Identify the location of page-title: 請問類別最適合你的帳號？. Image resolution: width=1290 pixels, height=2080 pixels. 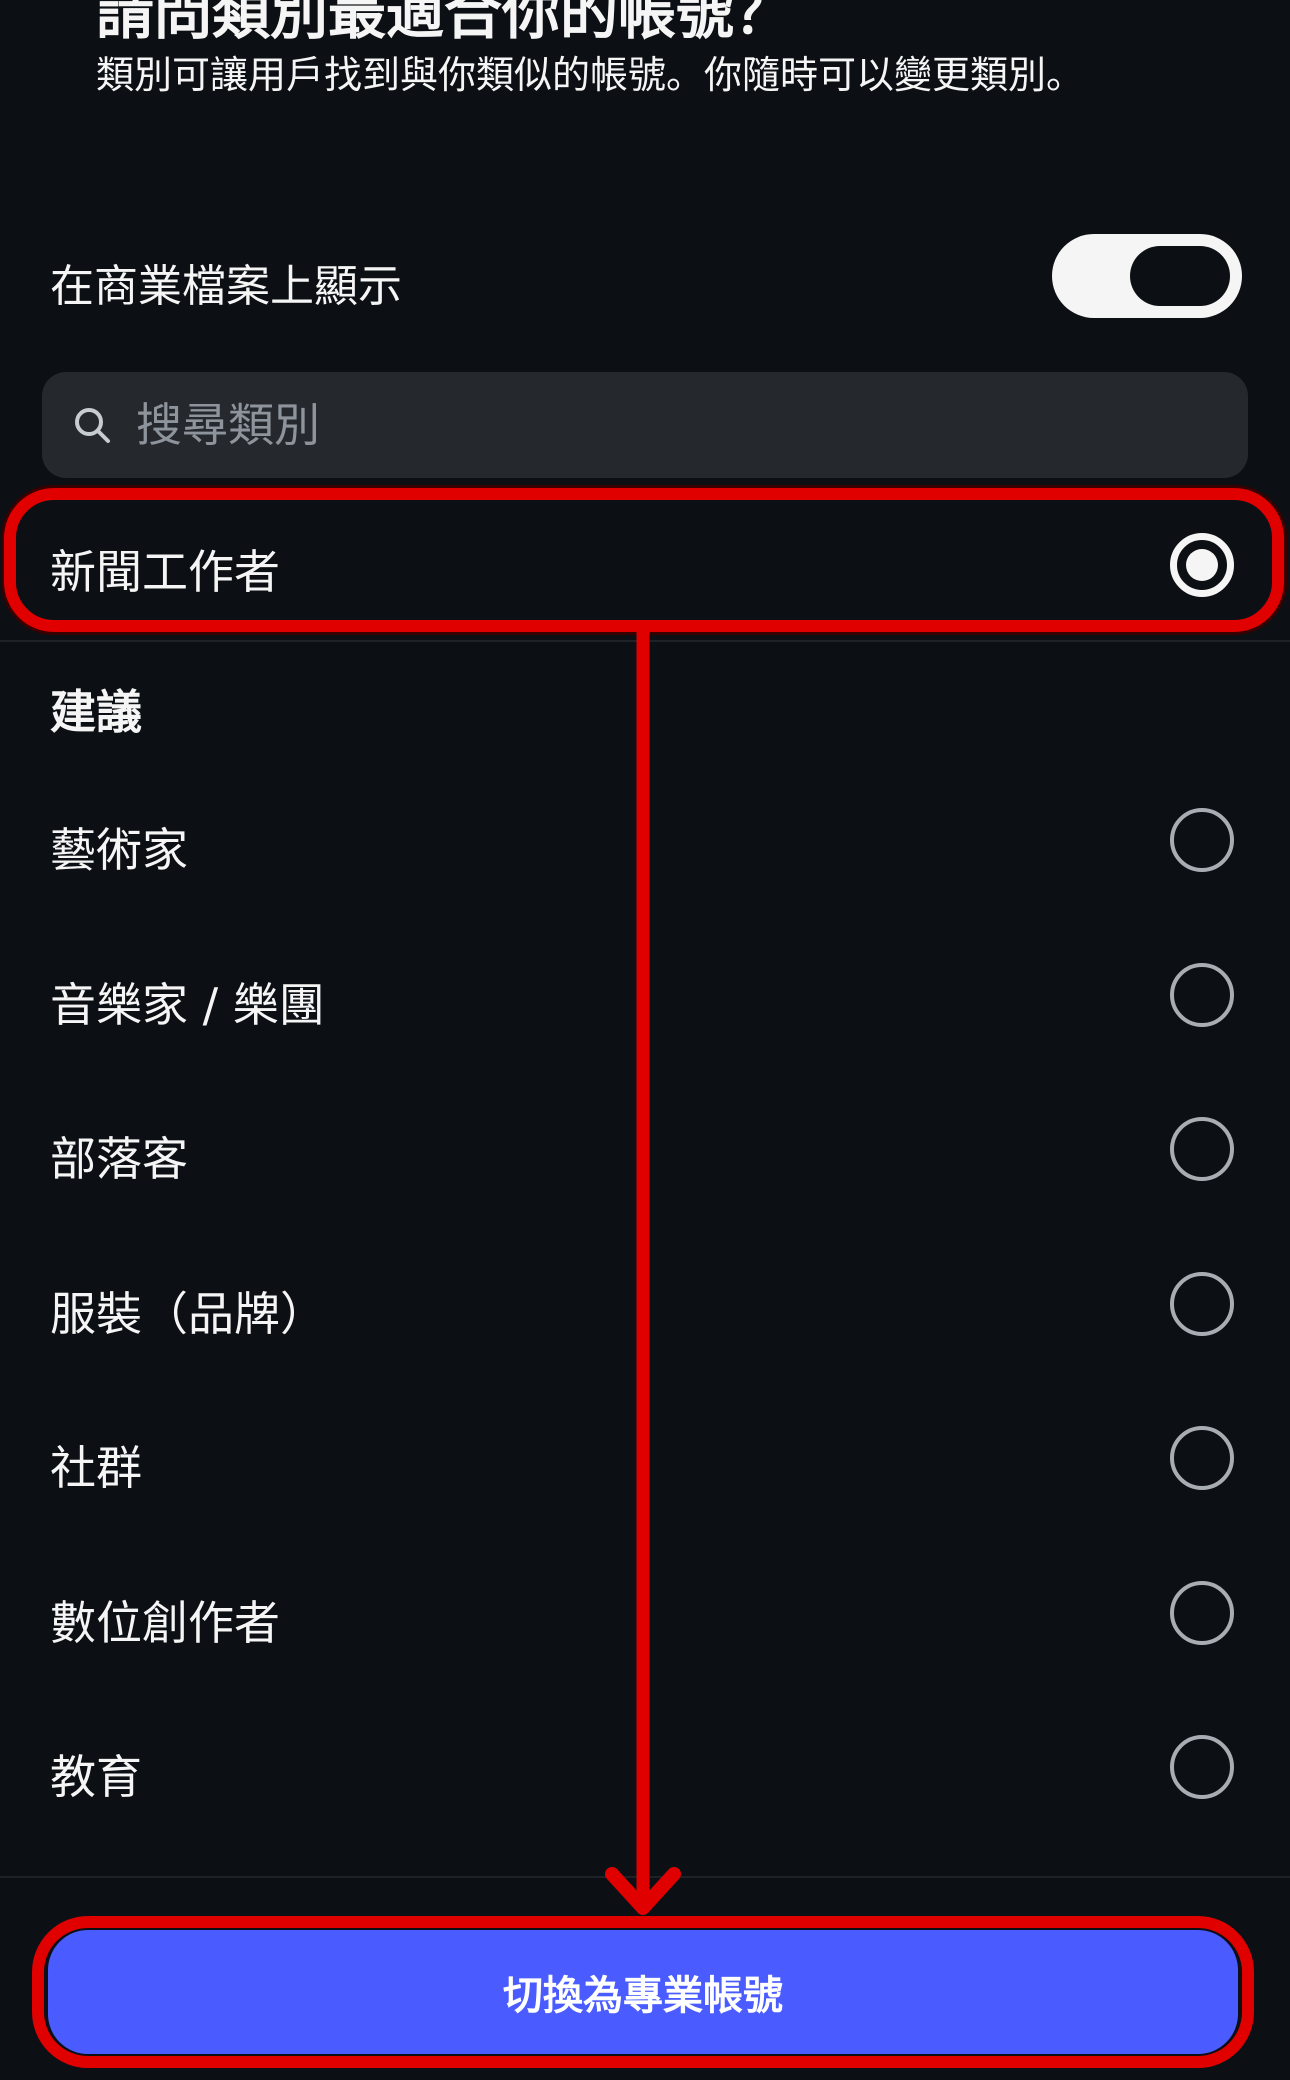
(444, 23).